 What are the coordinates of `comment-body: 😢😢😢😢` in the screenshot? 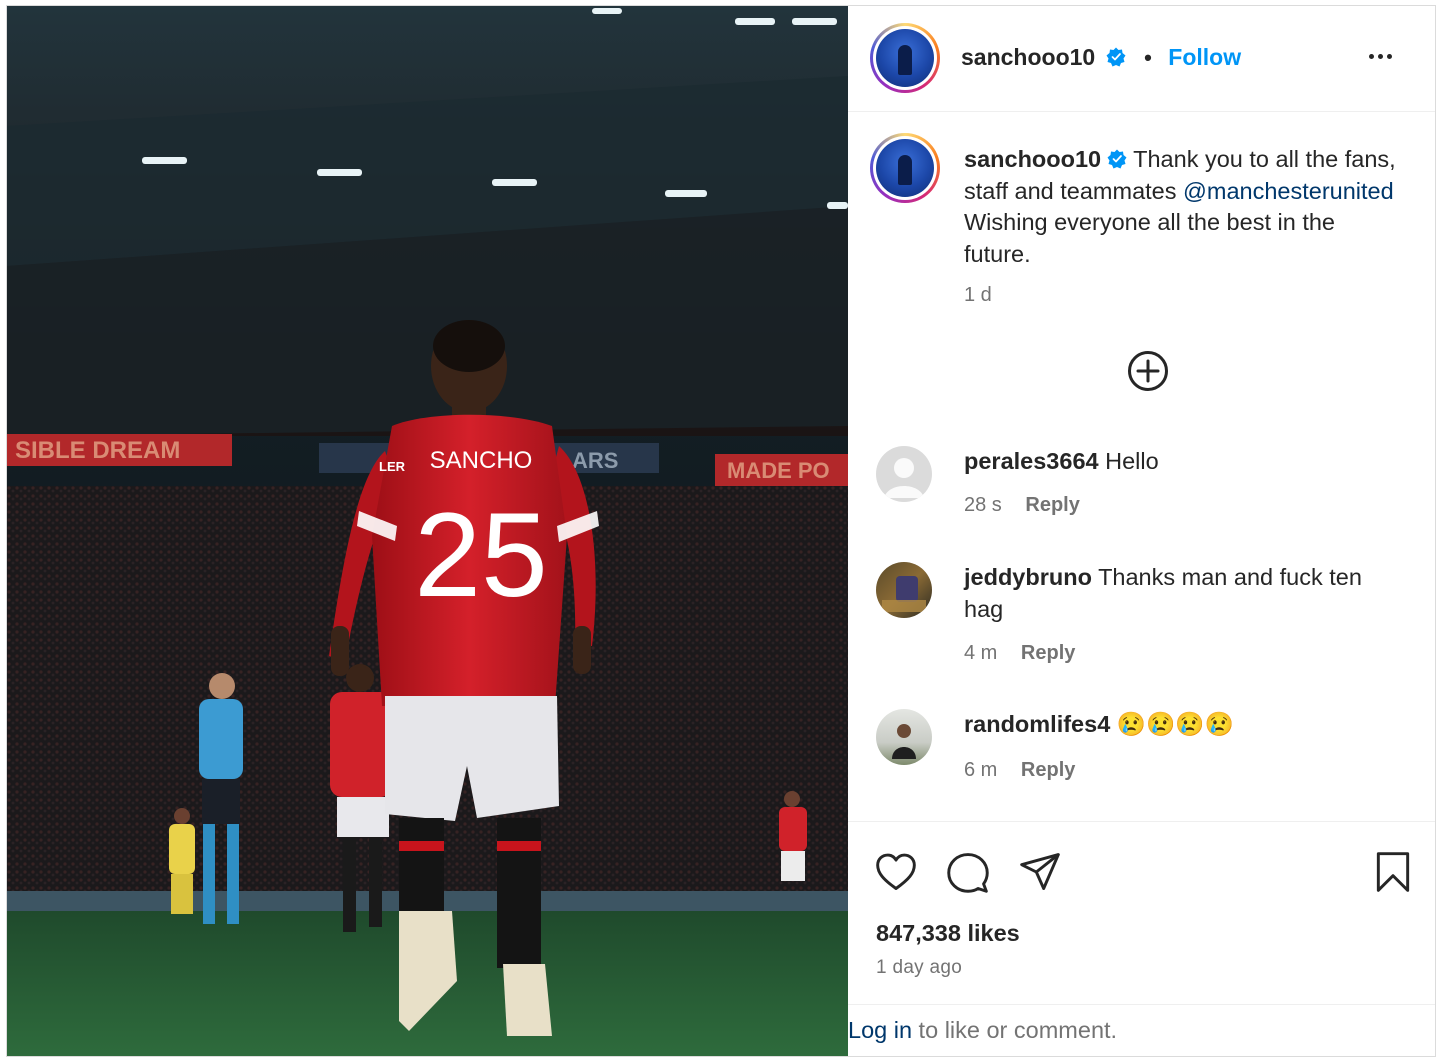 It's located at (1175, 724).